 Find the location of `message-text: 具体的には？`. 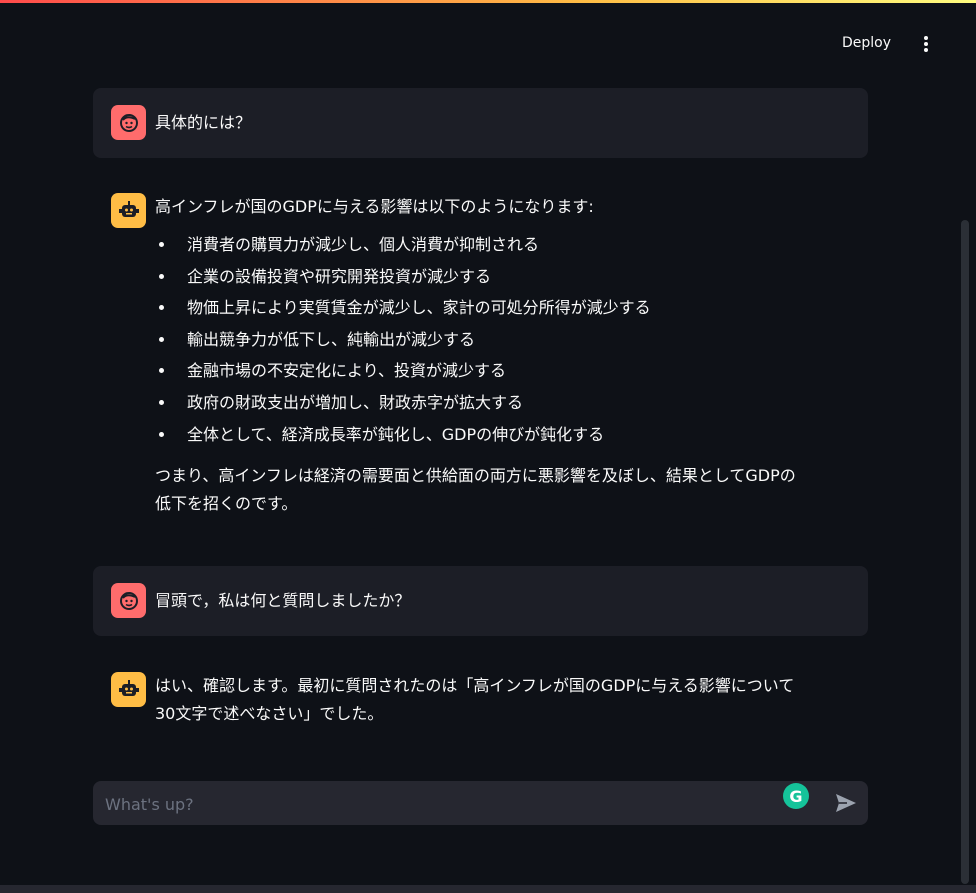

message-text: 具体的には？ is located at coordinates (203, 122).